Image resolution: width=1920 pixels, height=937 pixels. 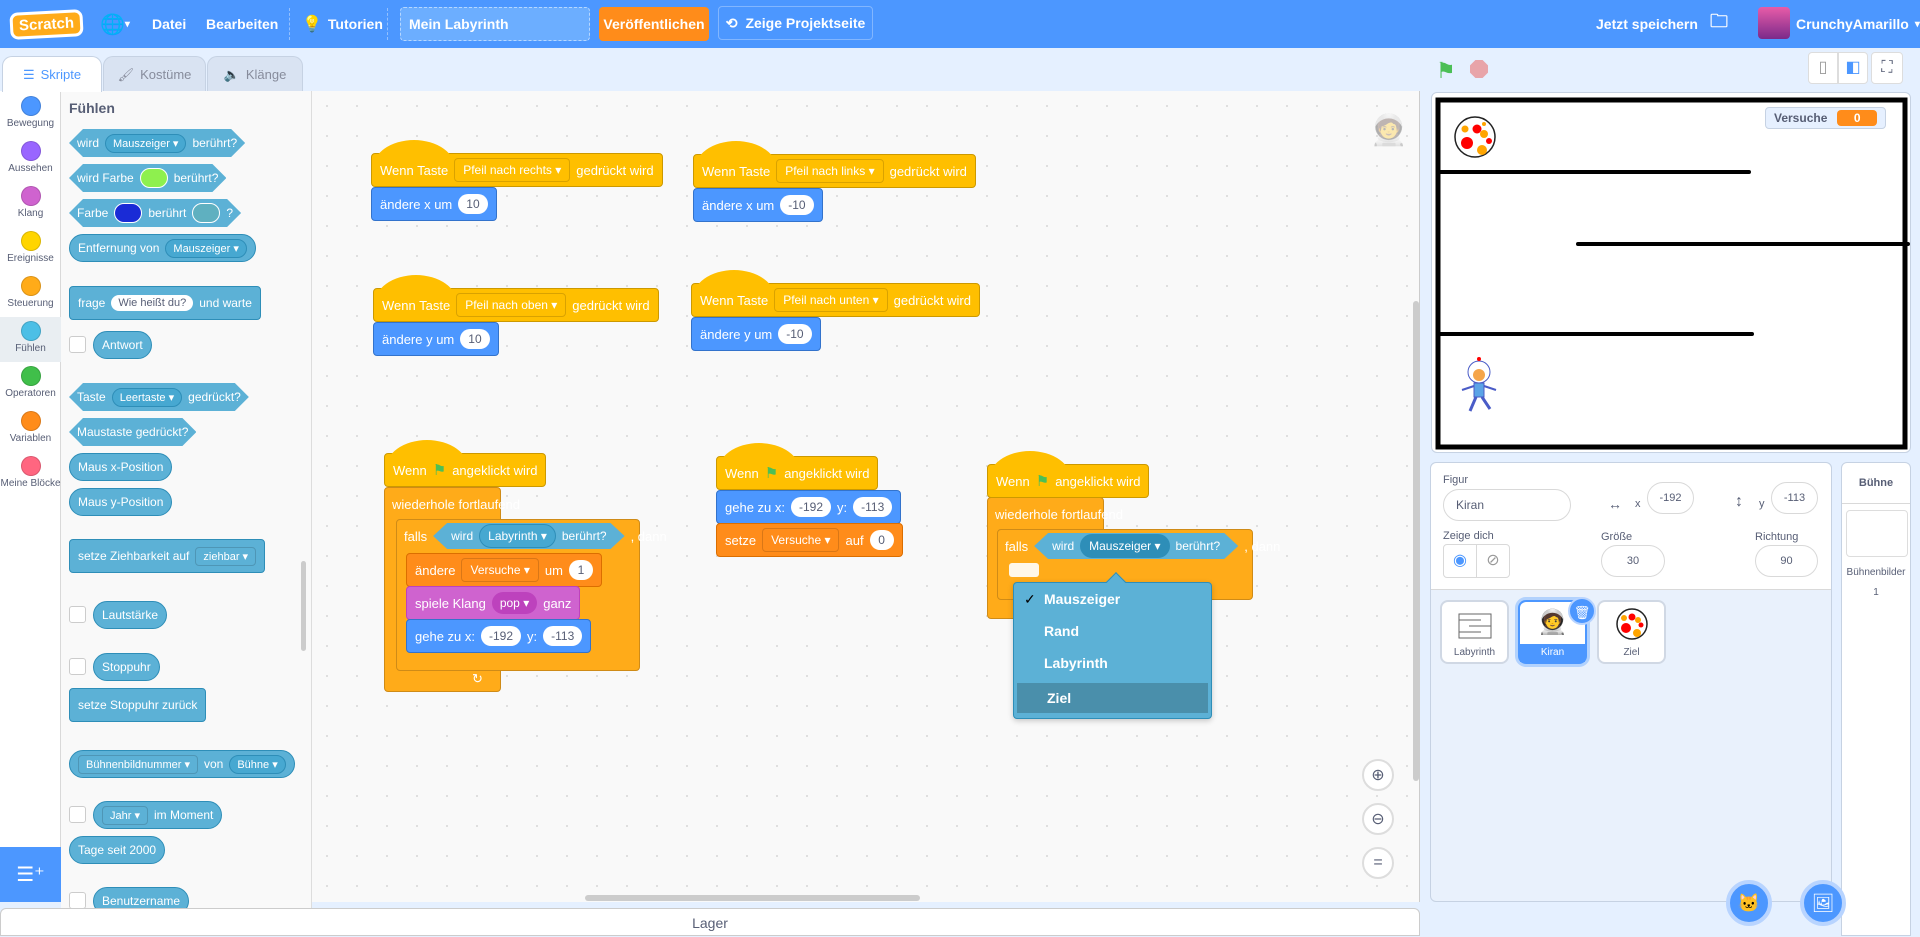 I want to click on backpack-bar: Lager, so click(x=710, y=922).